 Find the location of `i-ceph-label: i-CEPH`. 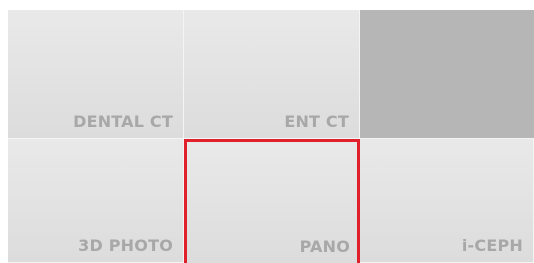

i-ceph-label: i-CEPH is located at coordinates (492, 245).